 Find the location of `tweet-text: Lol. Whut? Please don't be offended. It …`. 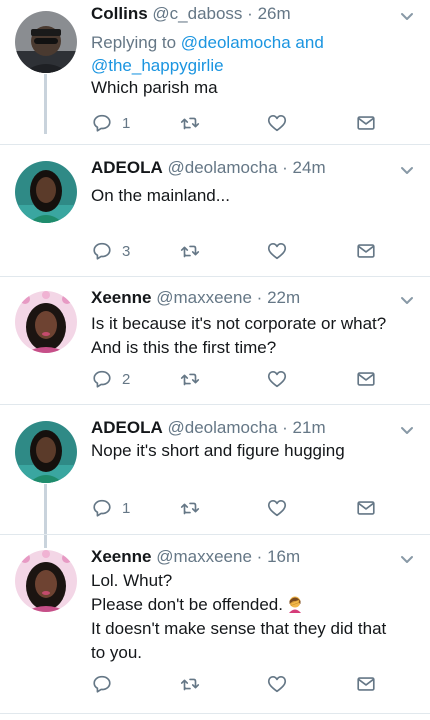

tweet-text: Lol. Whut? Please don't be offended. It … is located at coordinates (256, 617).